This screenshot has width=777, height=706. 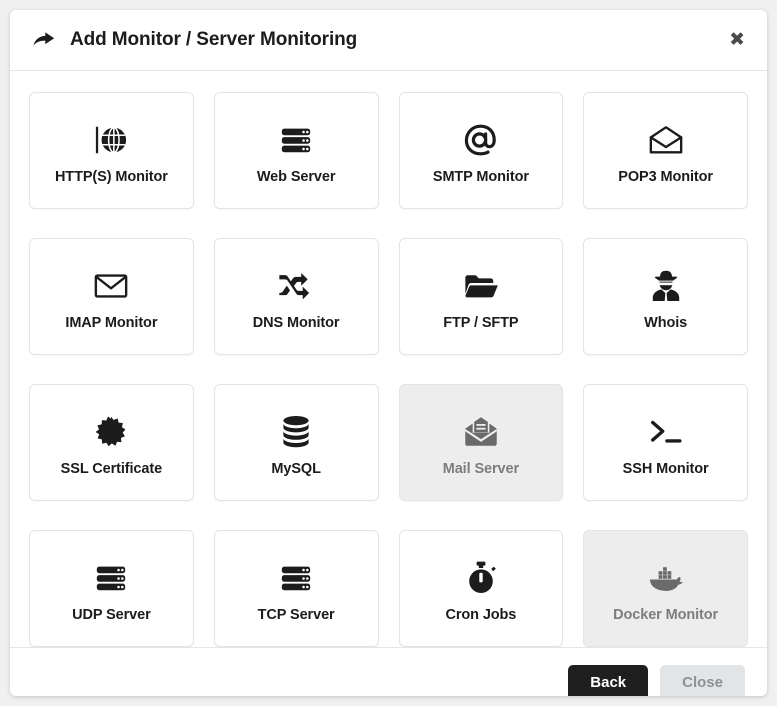 I want to click on docker-whale-icon, so click(x=666, y=578).